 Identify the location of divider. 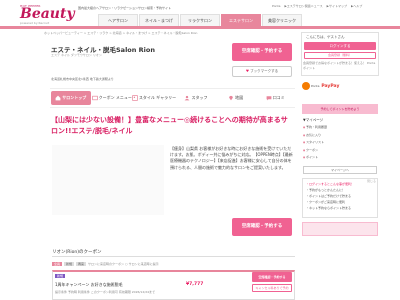
(173, 256).